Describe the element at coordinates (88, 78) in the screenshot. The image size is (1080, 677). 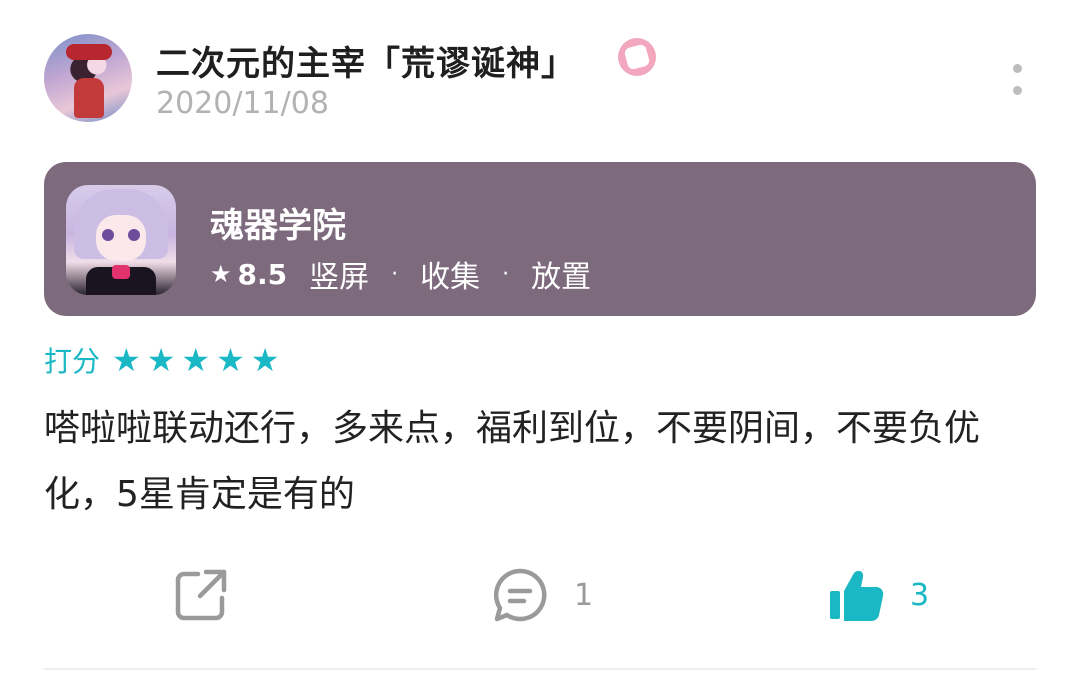
I see `user-avatar` at that location.